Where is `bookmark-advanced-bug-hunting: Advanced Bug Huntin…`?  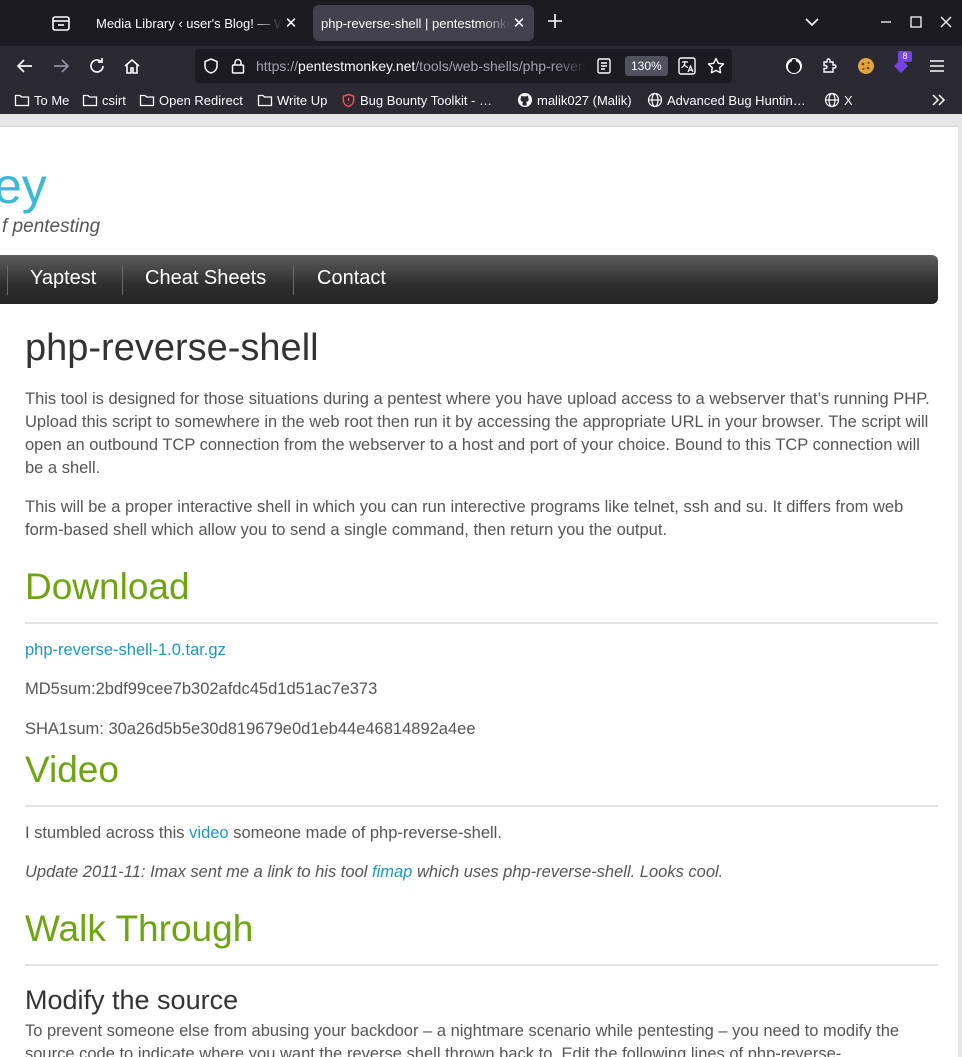
bookmark-advanced-bug-hunting: Advanced Bug Huntin… is located at coordinates (726, 100).